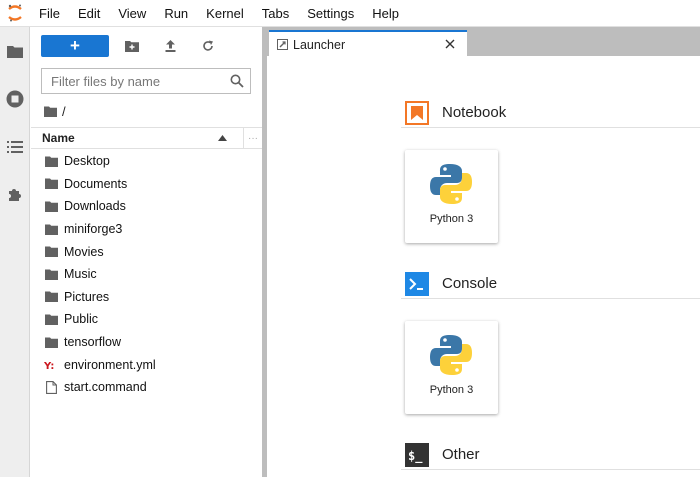 The image size is (700, 477). What do you see at coordinates (222, 138) in the screenshot?
I see `sort-caret-up-icon` at bounding box center [222, 138].